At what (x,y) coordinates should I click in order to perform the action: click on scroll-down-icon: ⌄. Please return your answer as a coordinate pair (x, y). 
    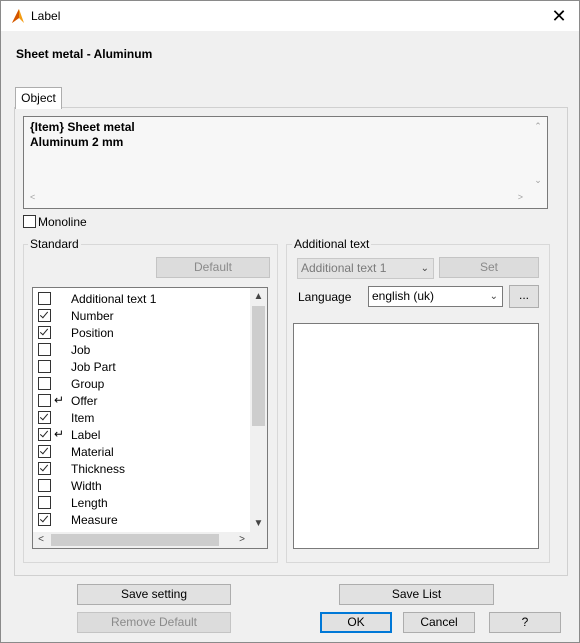
    Looking at the image, I should click on (538, 180).